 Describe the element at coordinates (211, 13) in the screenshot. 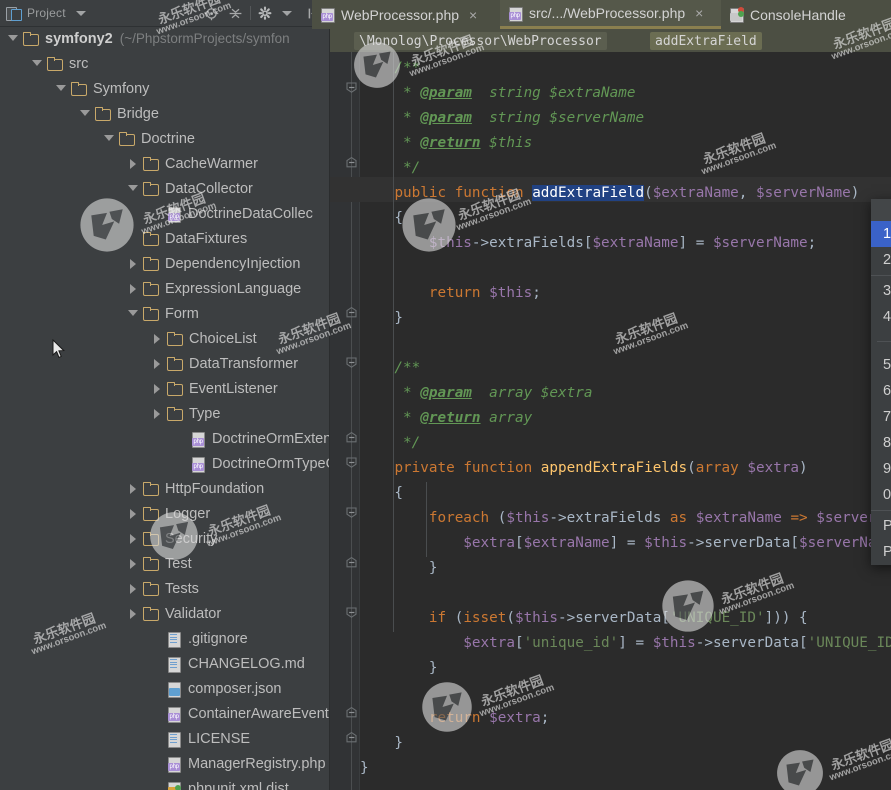

I see `locate-target-icon` at that location.